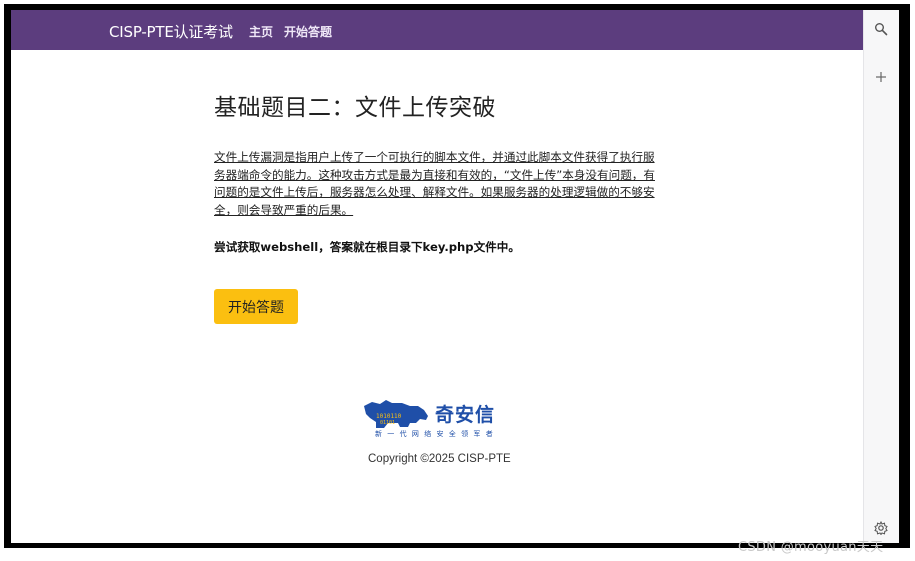  What do you see at coordinates (881, 77) in the screenshot?
I see `plus-icon` at bounding box center [881, 77].